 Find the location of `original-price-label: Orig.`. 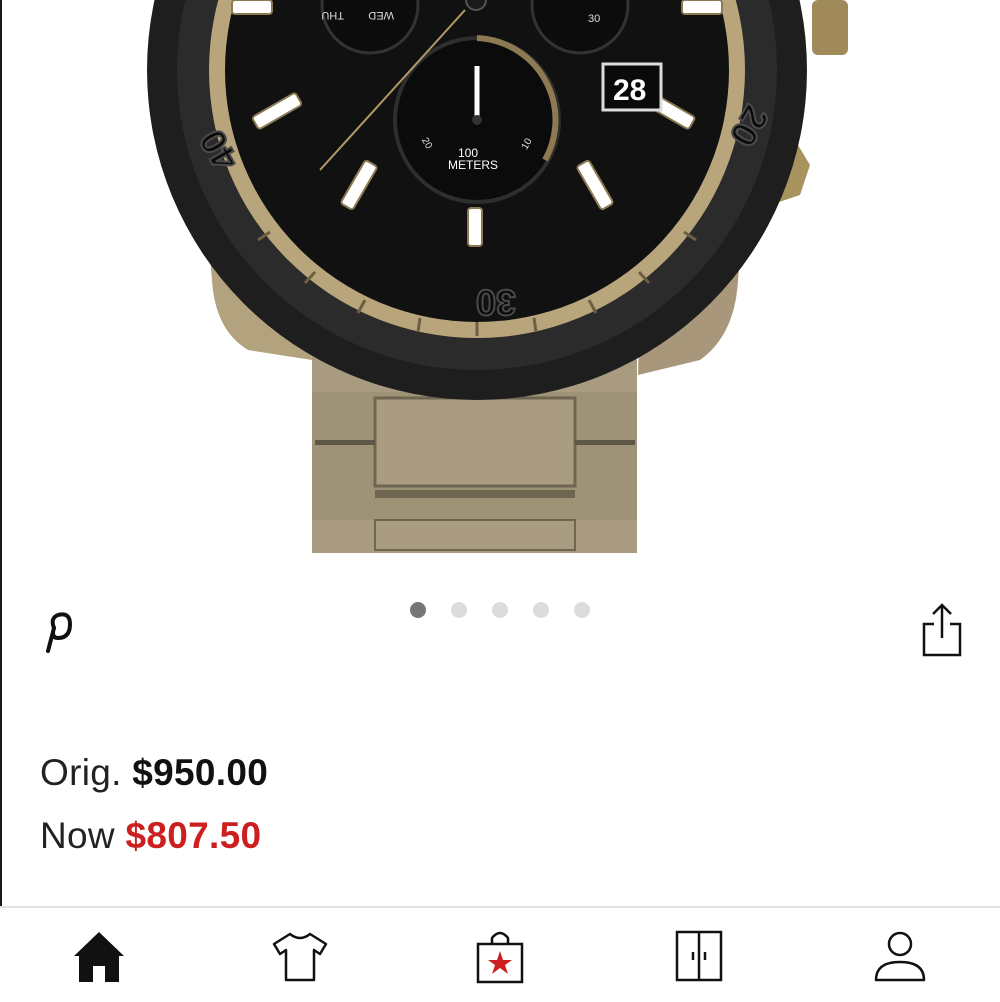

original-price-label: Orig. is located at coordinates (81, 772).